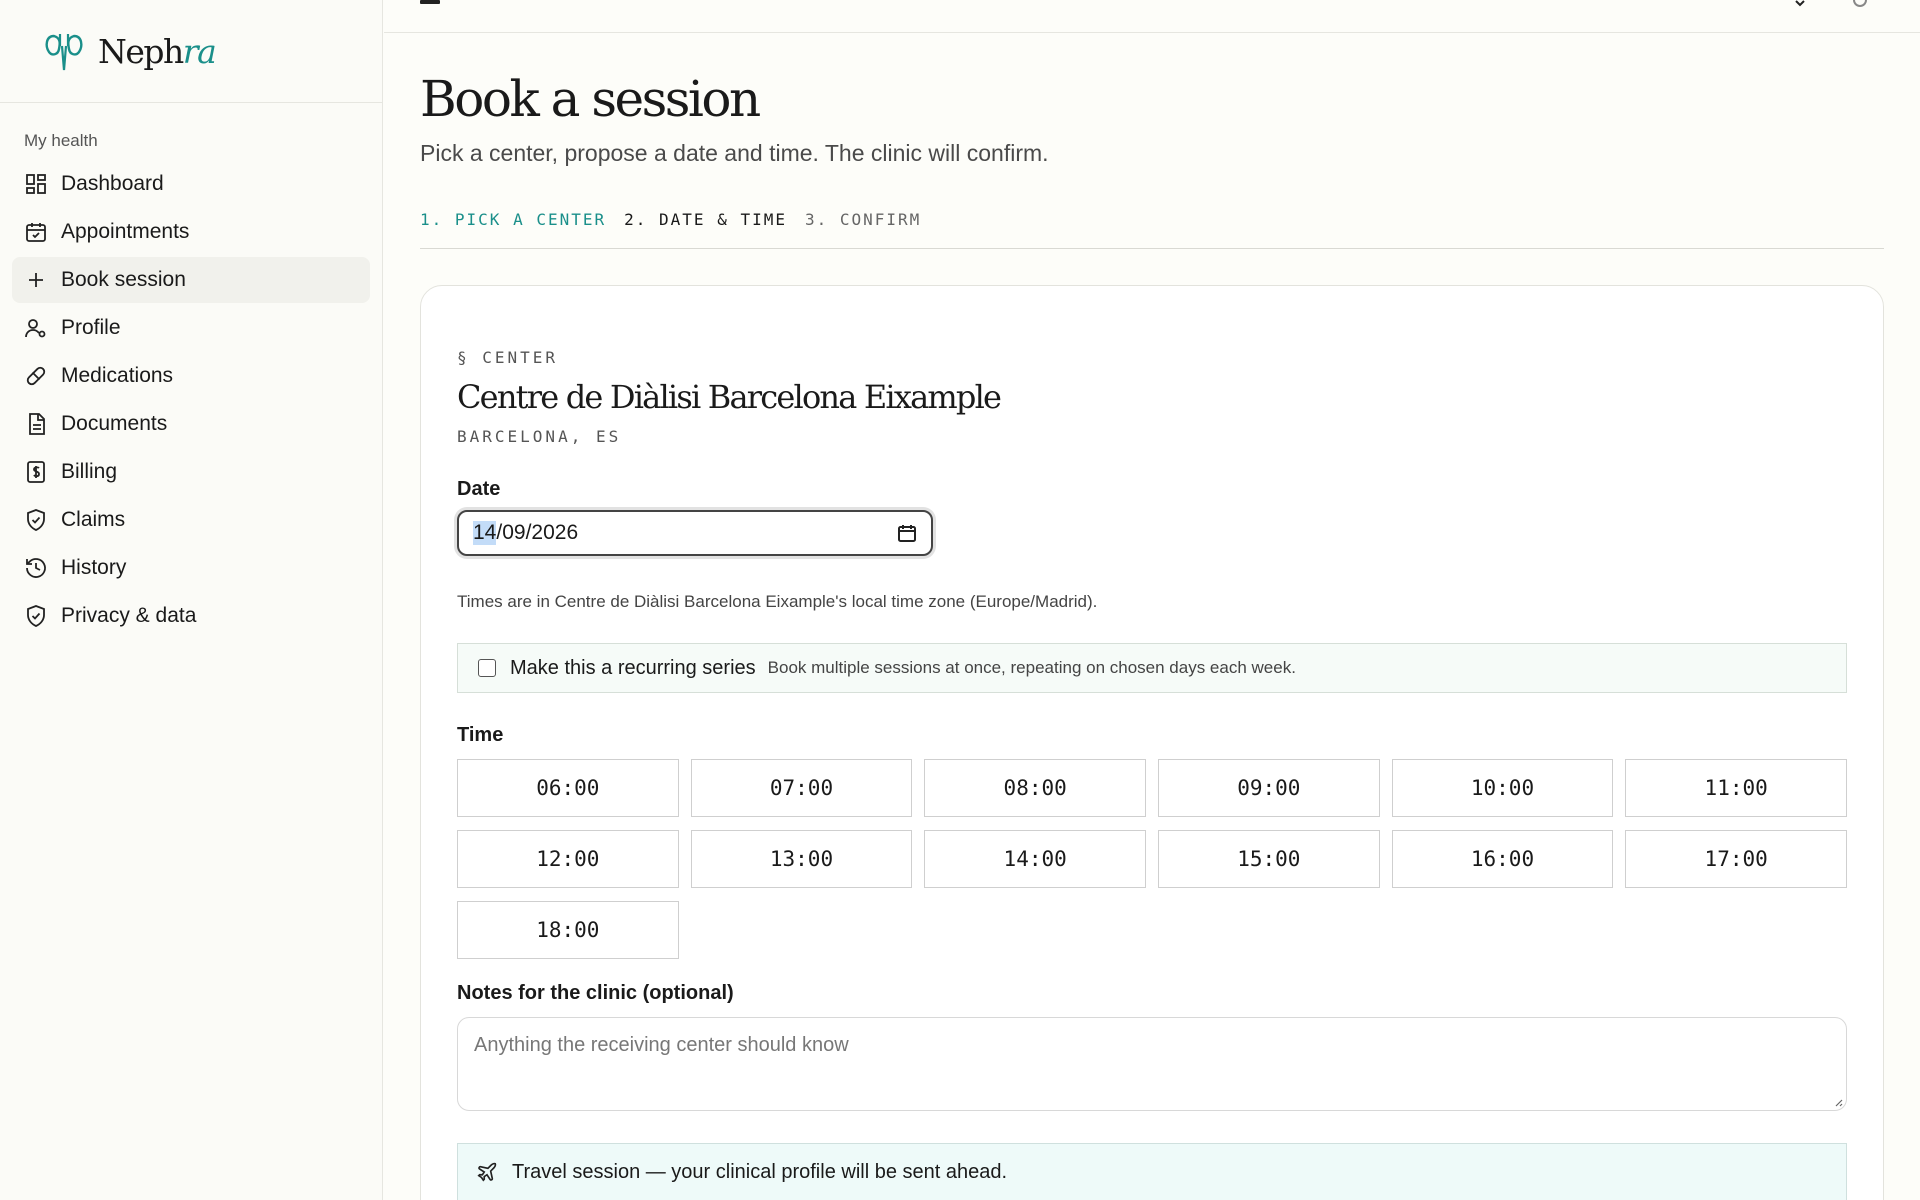  I want to click on resize-grip-icon, so click(1838, 1102).